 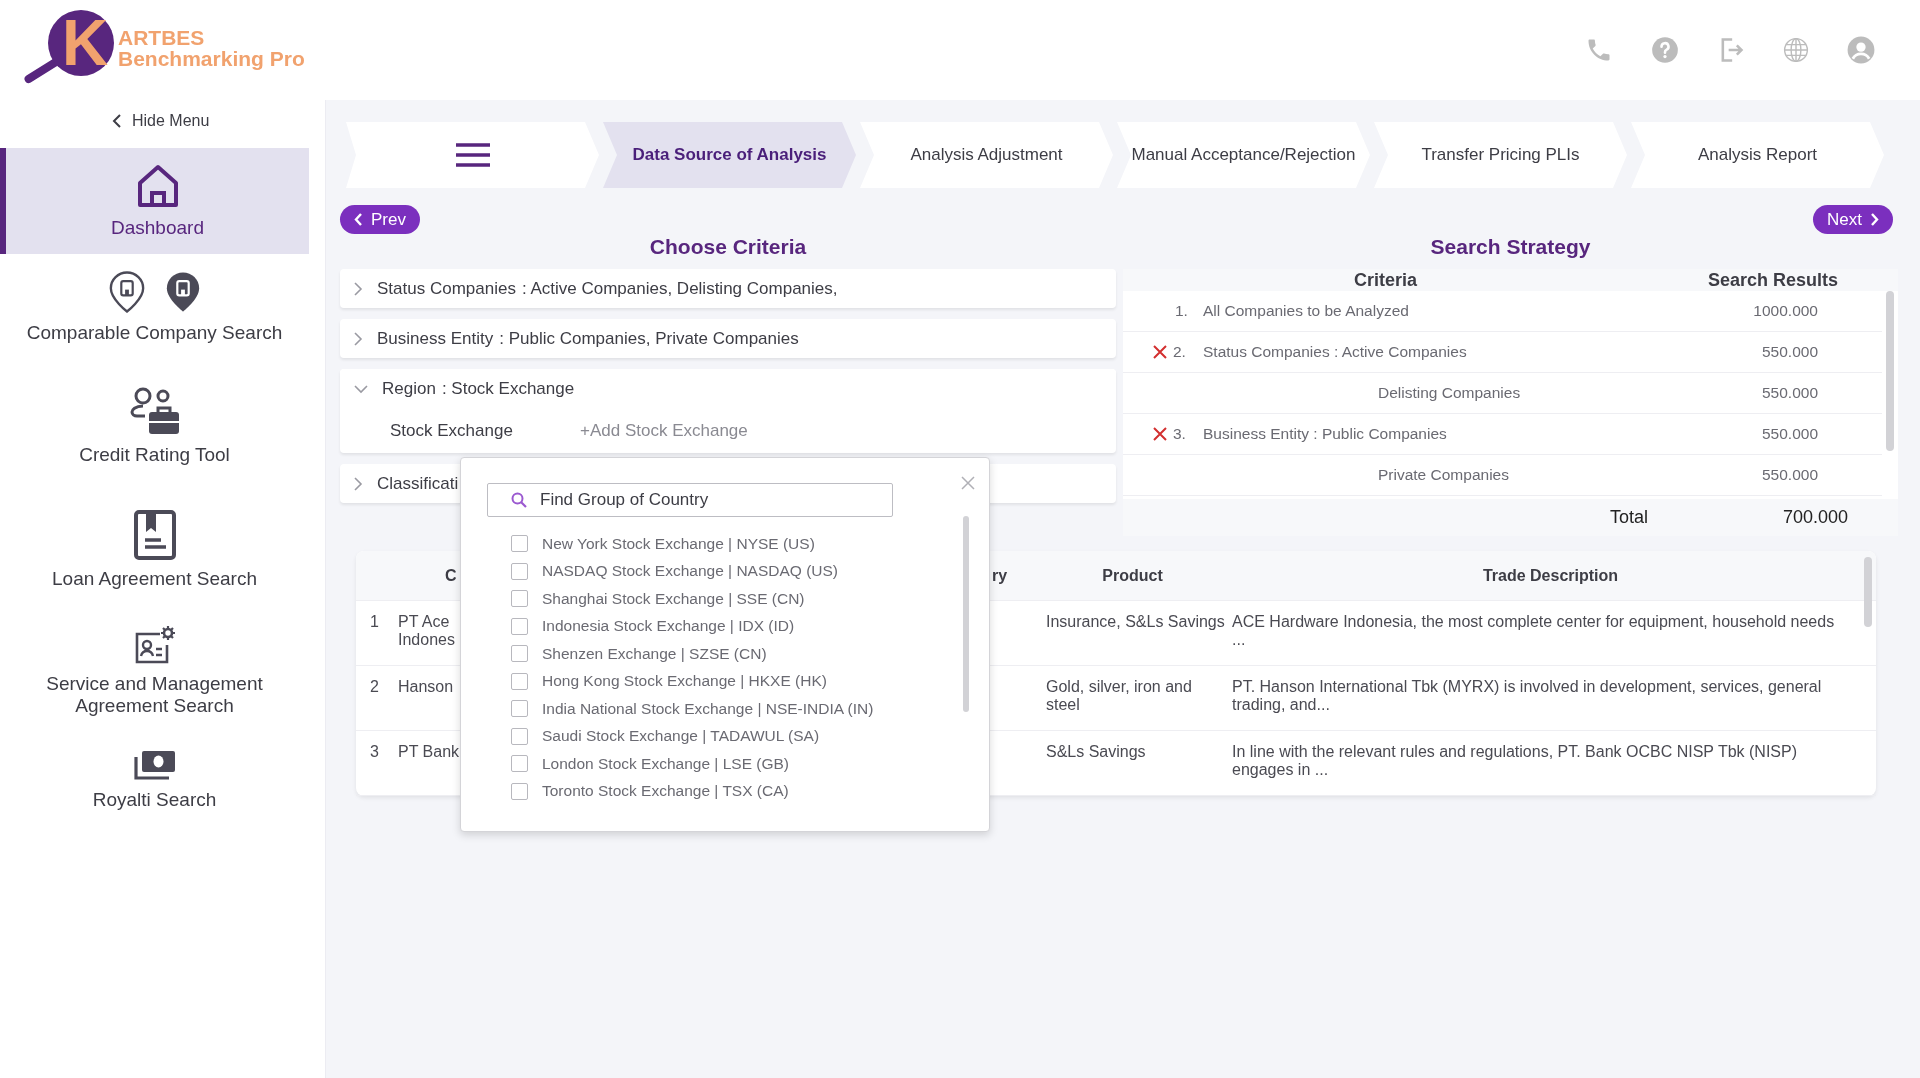 What do you see at coordinates (446, 288) in the screenshot?
I see `criteria-label: Status Companies` at bounding box center [446, 288].